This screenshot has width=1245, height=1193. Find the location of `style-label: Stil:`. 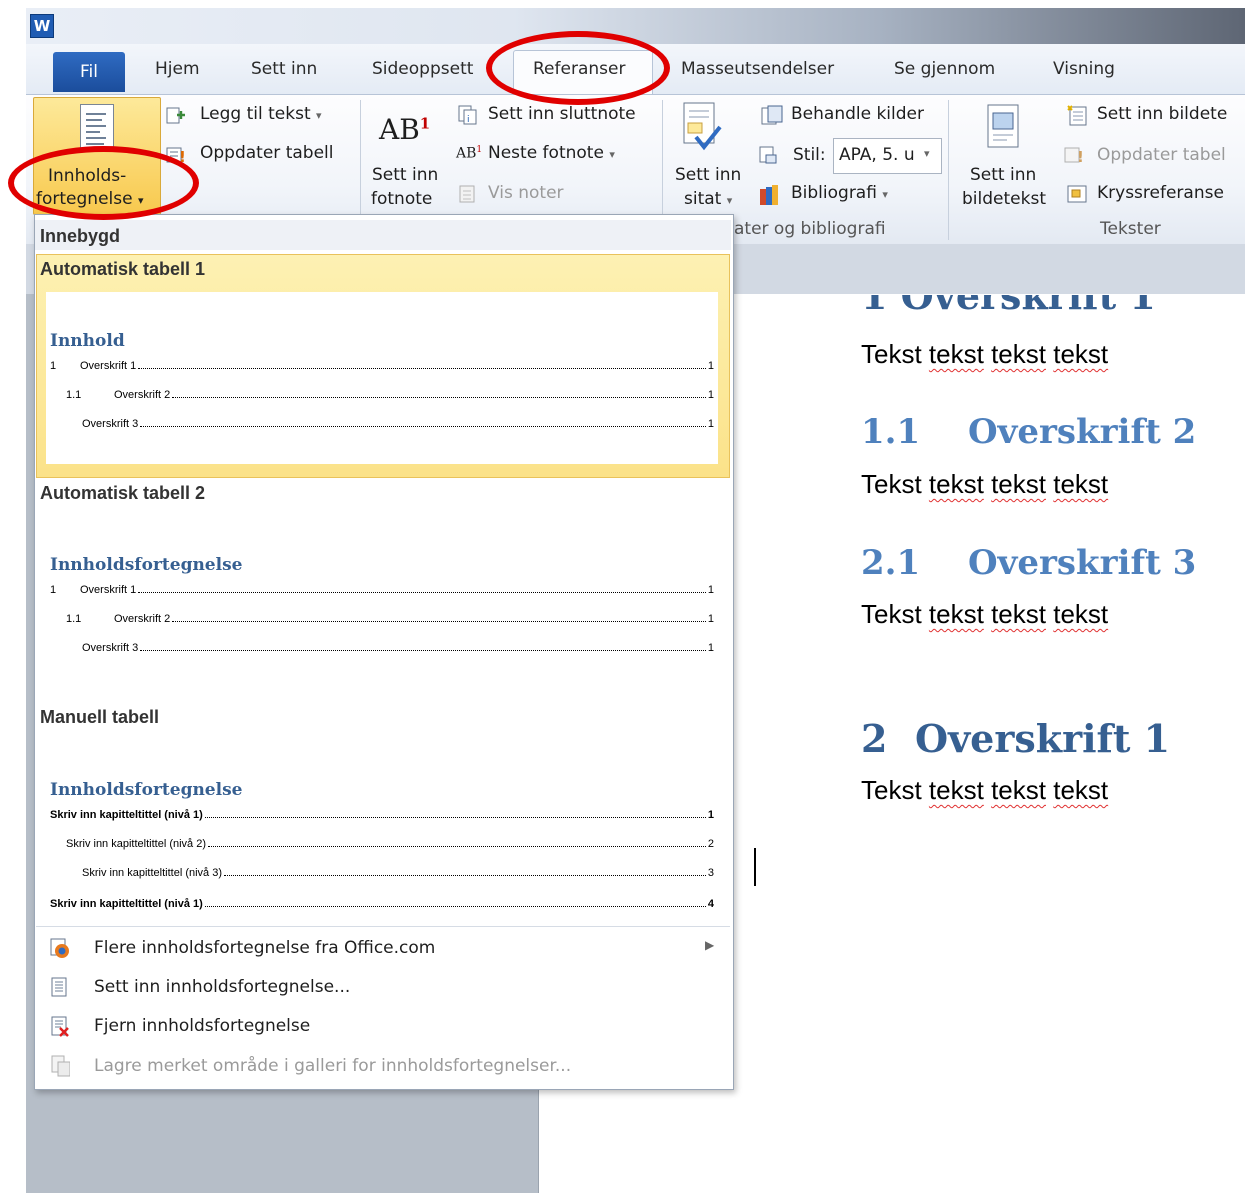

style-label: Stil: is located at coordinates (809, 155).